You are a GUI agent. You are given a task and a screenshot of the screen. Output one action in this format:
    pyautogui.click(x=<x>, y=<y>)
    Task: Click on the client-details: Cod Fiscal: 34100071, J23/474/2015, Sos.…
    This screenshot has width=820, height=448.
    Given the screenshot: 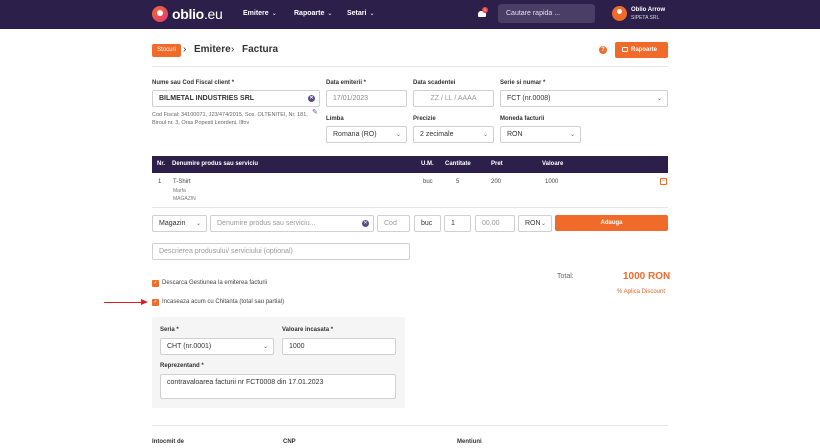 What is the action you would take?
    pyautogui.click(x=230, y=119)
    